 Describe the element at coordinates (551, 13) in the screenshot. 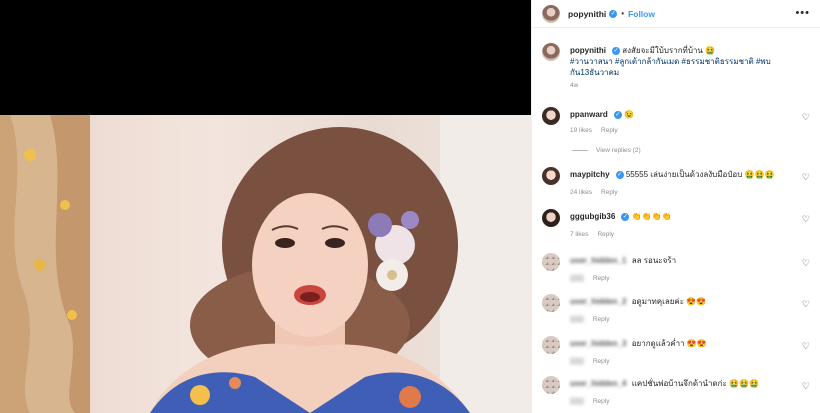

I see `author-avatar` at that location.